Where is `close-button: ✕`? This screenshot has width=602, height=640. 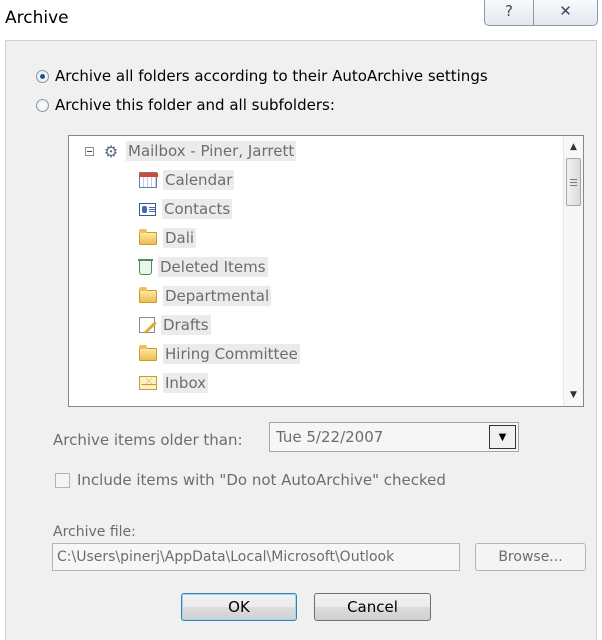 close-button: ✕ is located at coordinates (565, 13).